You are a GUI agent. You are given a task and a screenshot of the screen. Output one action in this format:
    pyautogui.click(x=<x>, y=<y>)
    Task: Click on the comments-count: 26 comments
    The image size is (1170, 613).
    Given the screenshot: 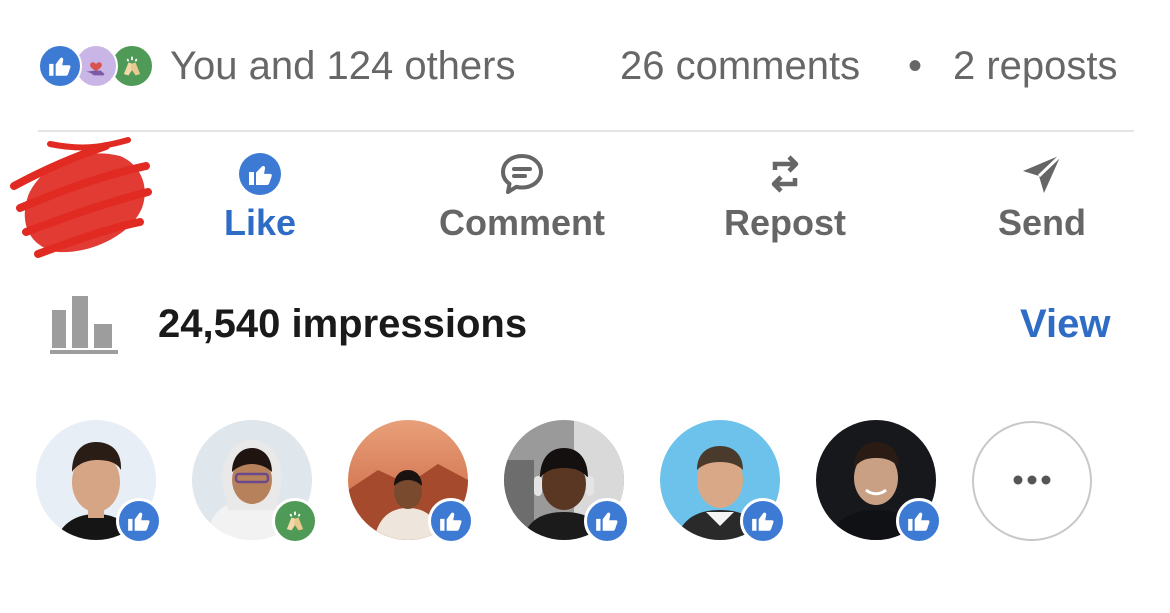 What is the action you would take?
    pyautogui.click(x=740, y=66)
    